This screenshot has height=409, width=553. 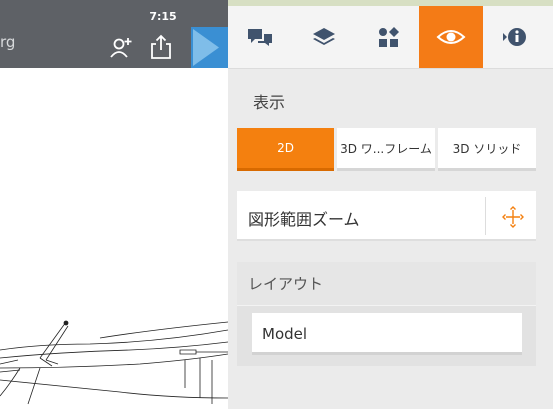 I want to click on view-mode-wireframe-button: 3D ワ...フレーム, so click(x=386, y=149).